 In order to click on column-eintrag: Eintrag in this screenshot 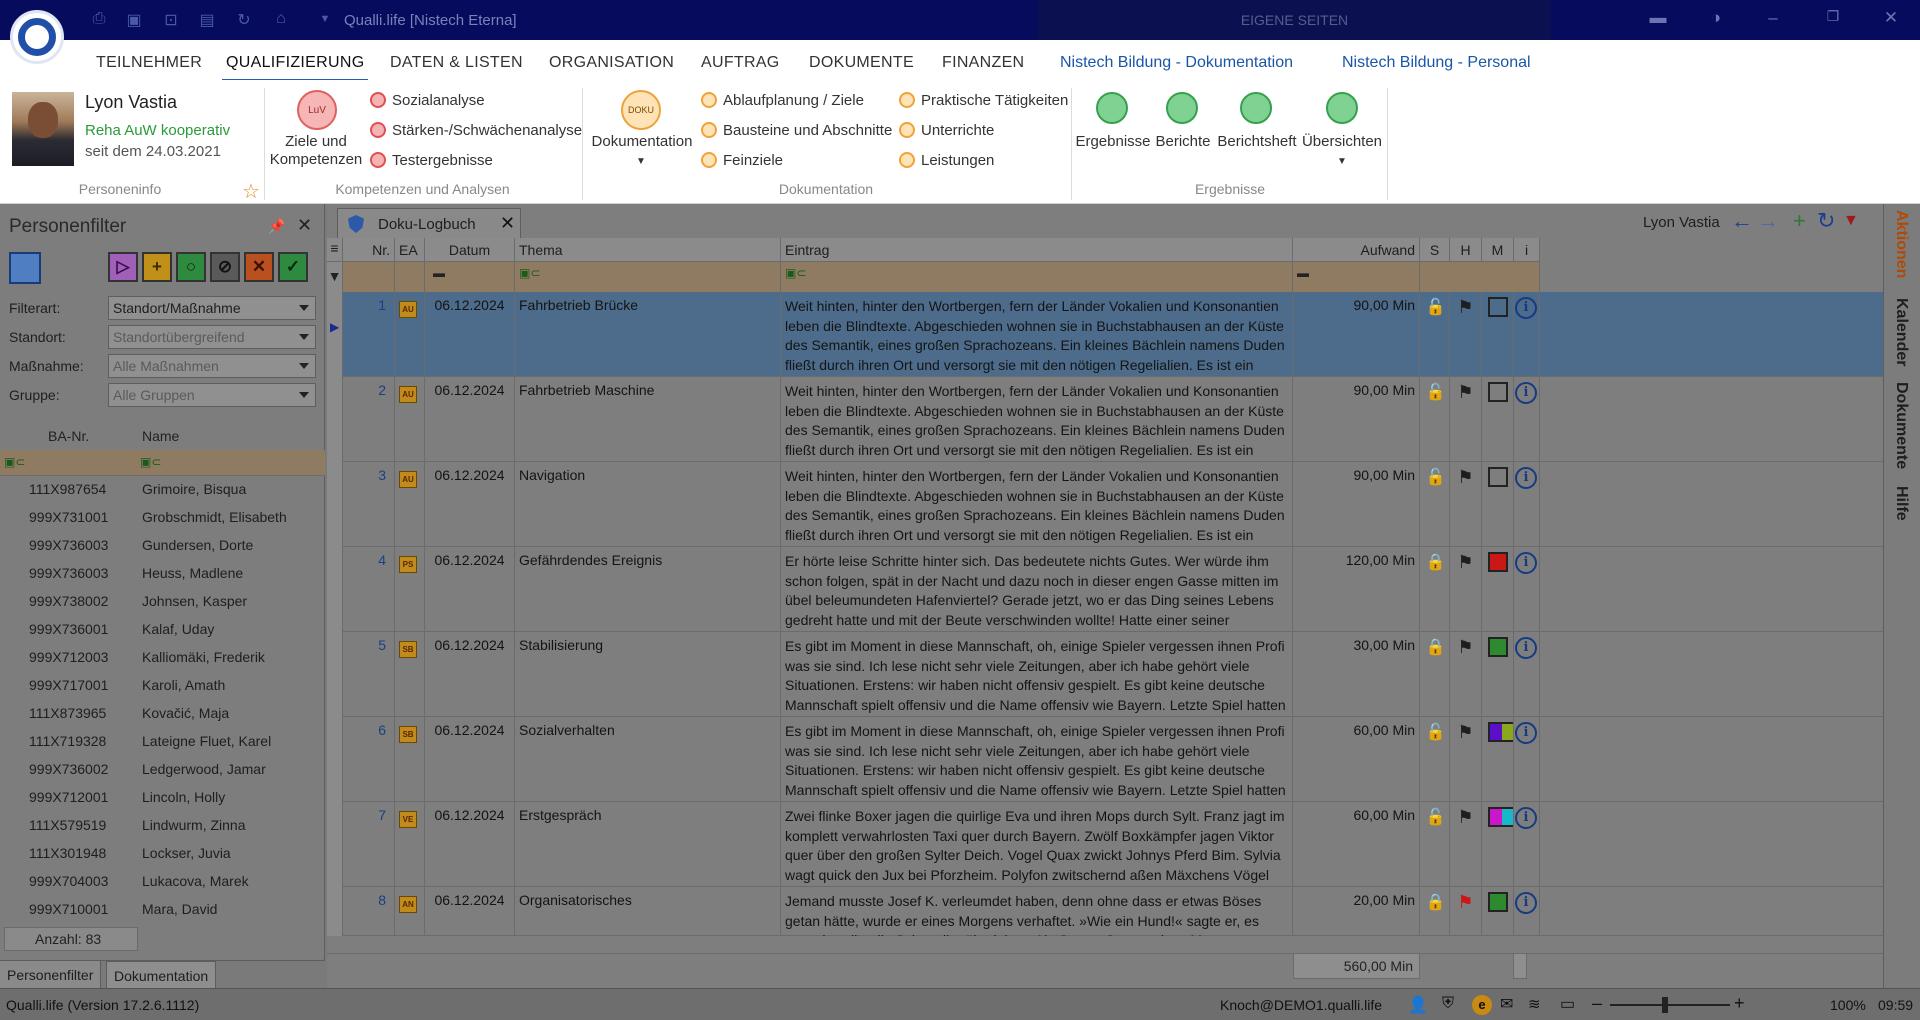, I will do `click(1037, 250)`.